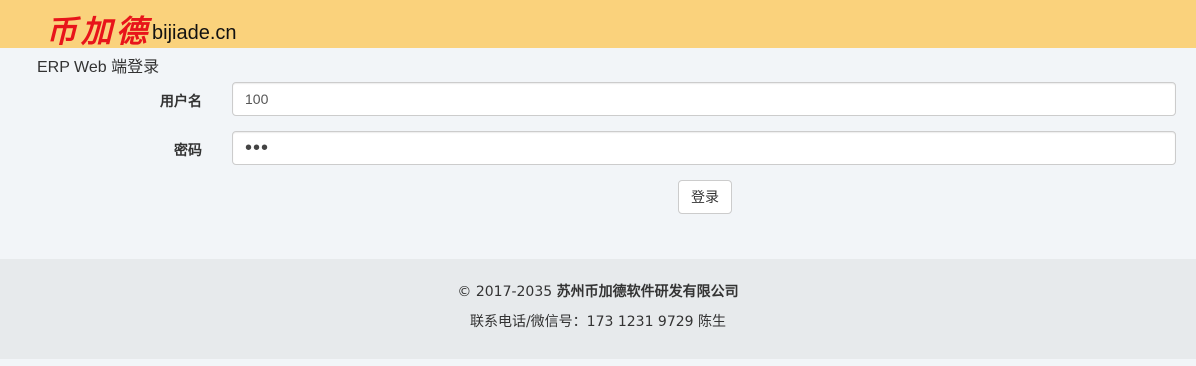 The width and height of the screenshot is (1196, 366). I want to click on brand-domain: bijiade.cn, so click(194, 33).